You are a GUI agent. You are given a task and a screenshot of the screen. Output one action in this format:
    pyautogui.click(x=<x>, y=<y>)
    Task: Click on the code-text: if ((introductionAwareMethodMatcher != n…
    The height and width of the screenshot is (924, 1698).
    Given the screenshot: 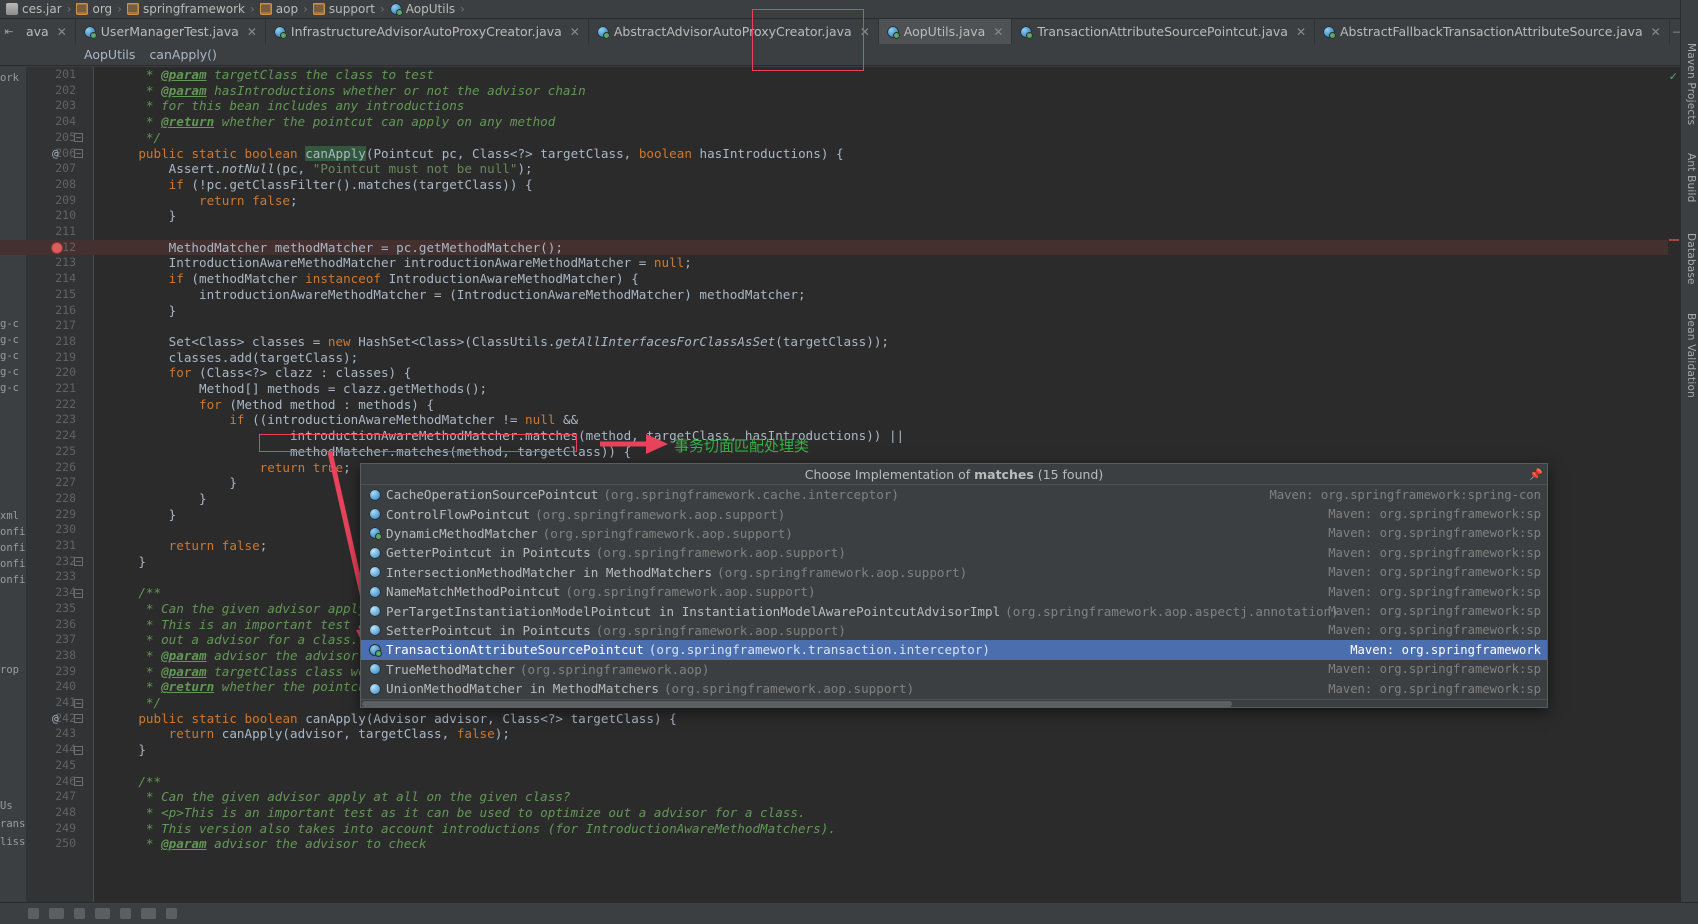 What is the action you would take?
    pyautogui.click(x=343, y=420)
    